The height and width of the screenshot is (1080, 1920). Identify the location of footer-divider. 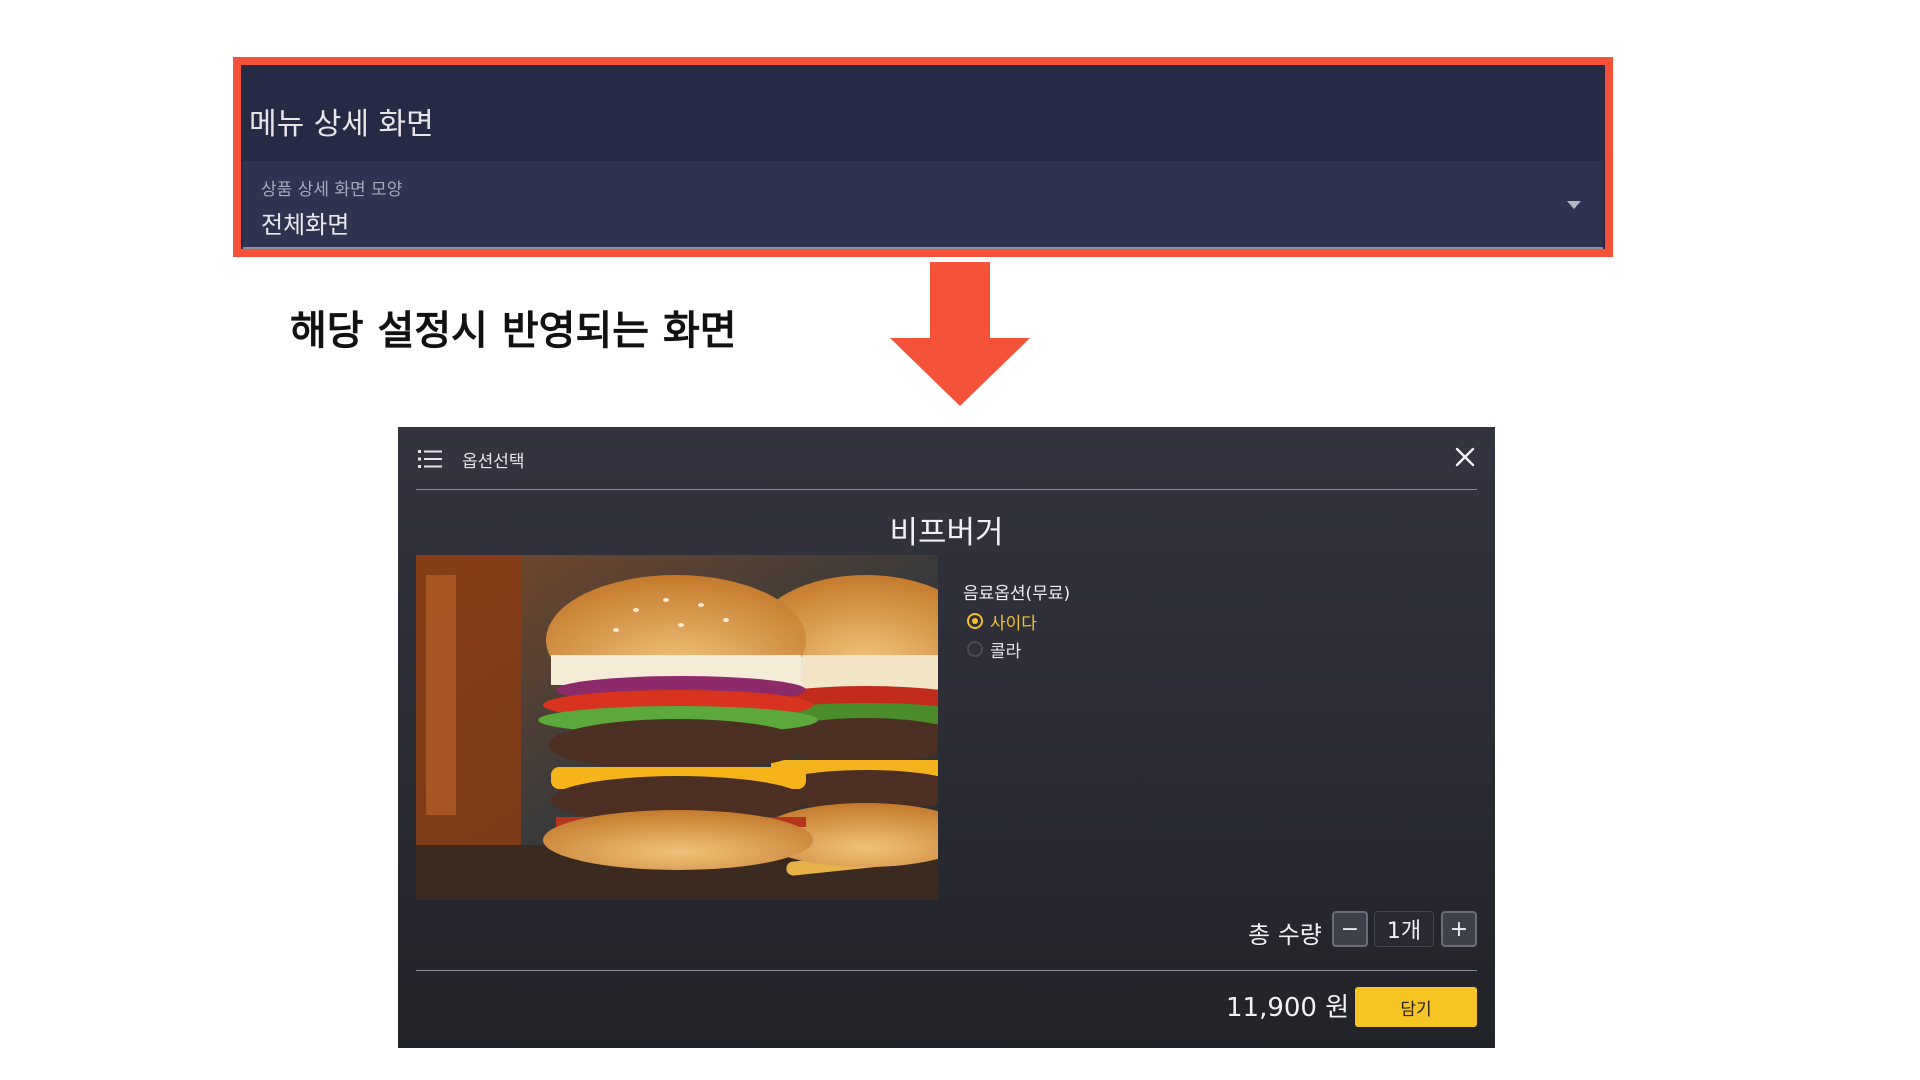
(946, 970).